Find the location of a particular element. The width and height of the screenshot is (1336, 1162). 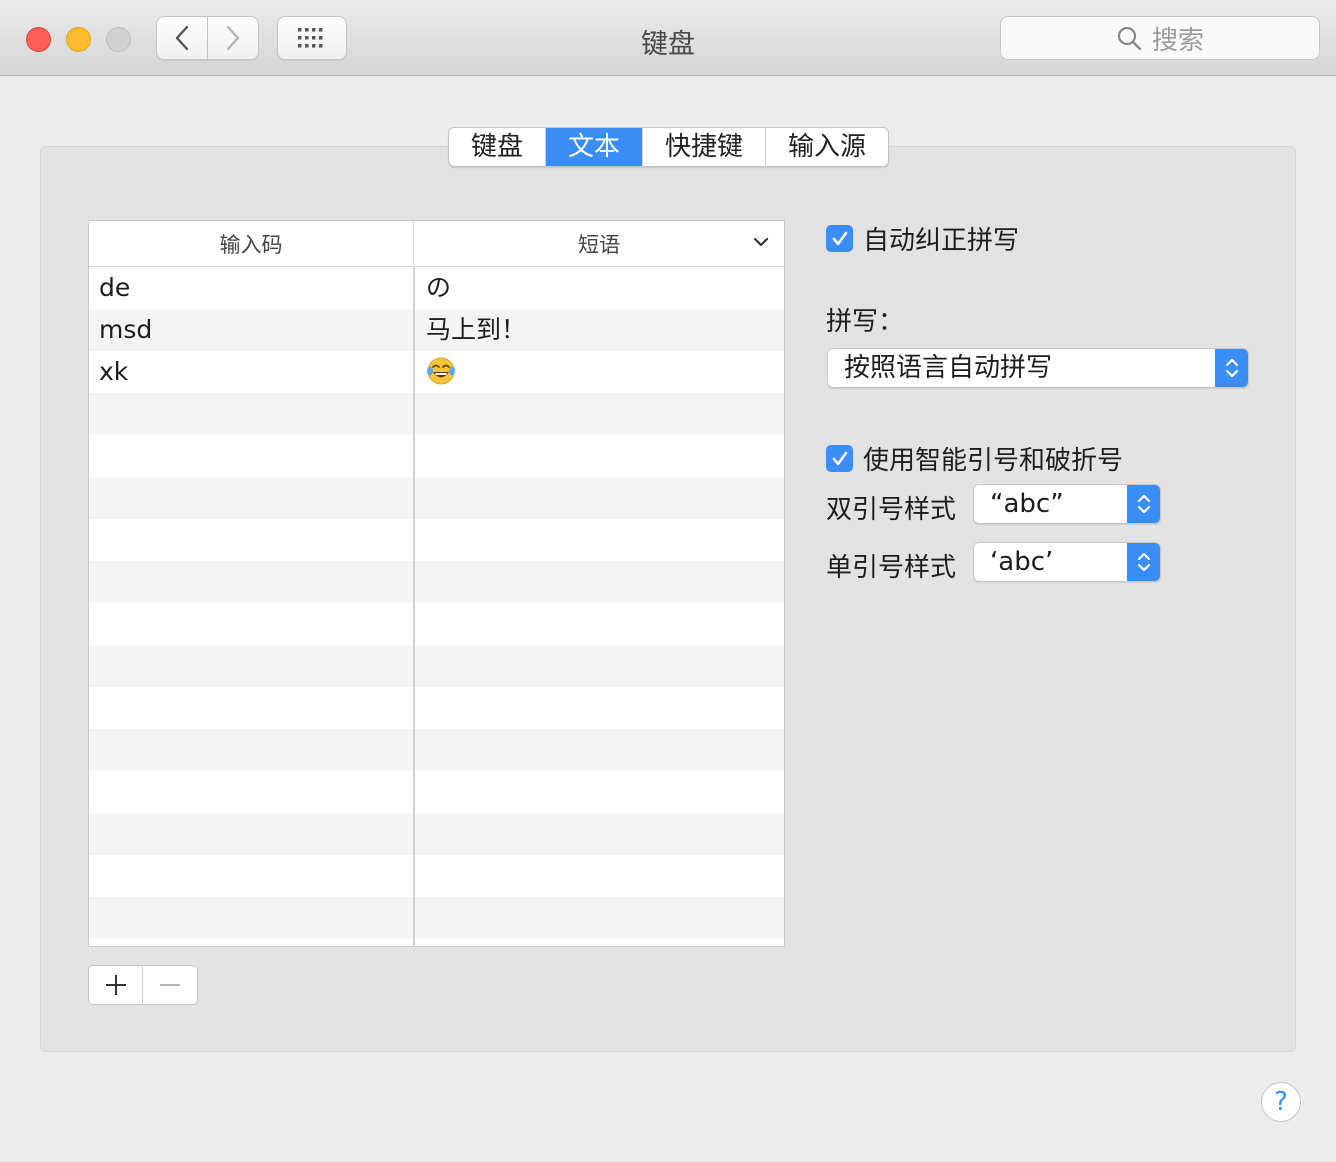

help-button: ? is located at coordinates (1281, 1102).